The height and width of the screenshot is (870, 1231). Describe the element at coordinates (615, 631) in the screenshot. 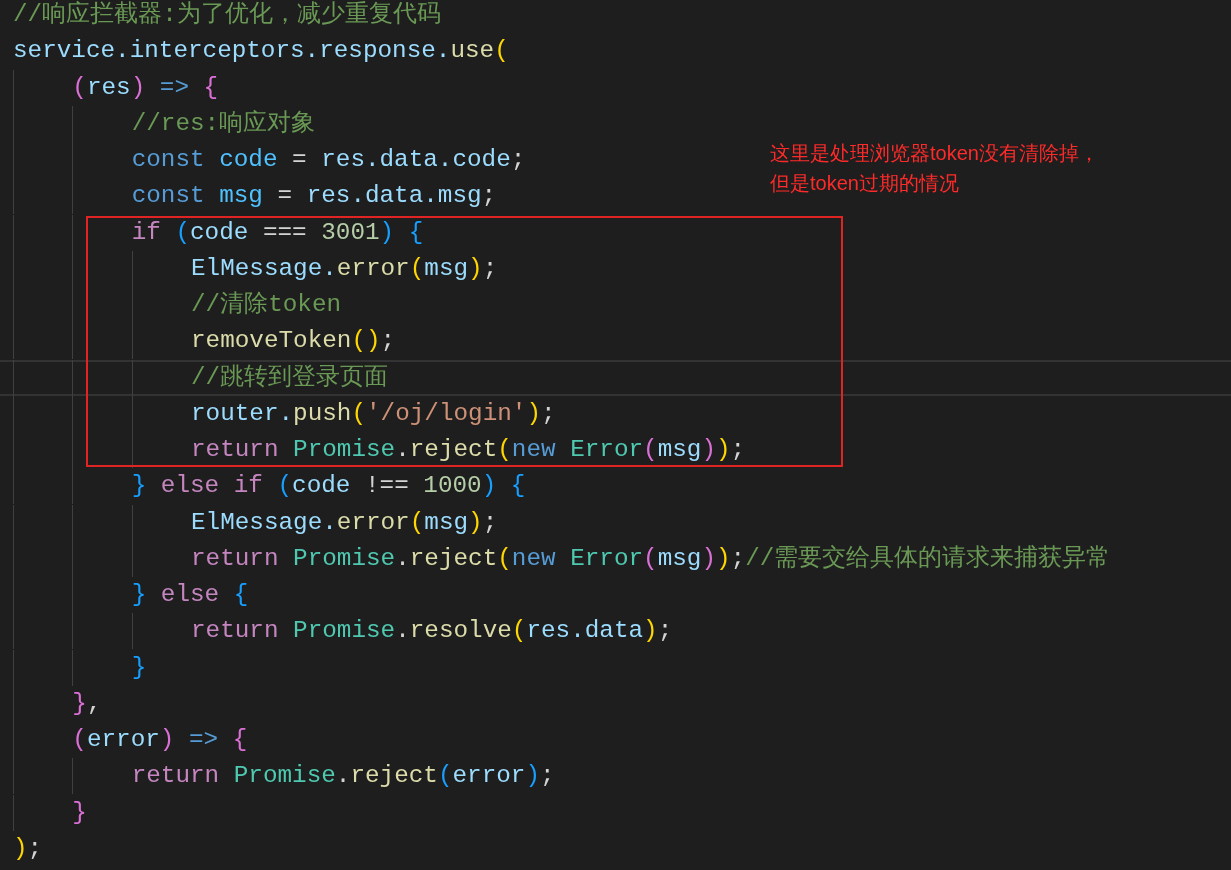

I see `code-line: return Promise.resolve(res.data);` at that location.